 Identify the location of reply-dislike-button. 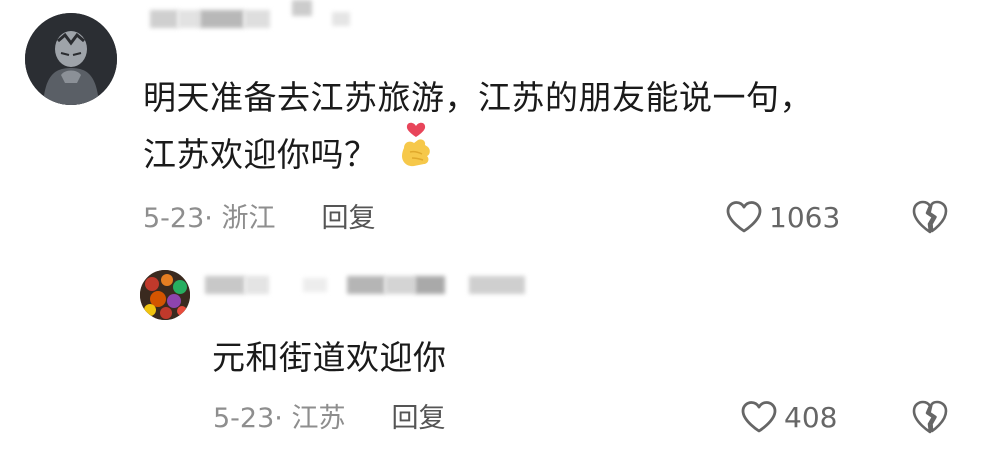
(930, 419).